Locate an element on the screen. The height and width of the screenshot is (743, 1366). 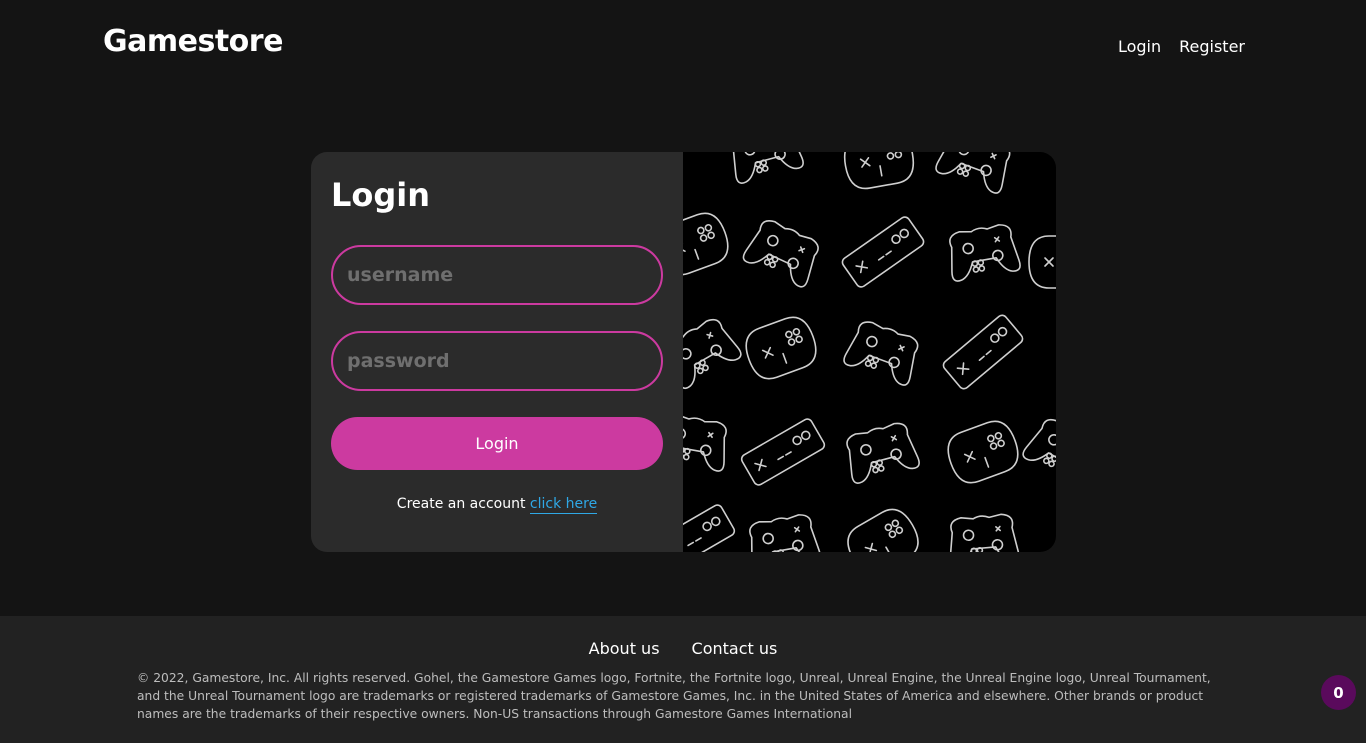
create-account-text: Create an account is located at coordinates (461, 504).